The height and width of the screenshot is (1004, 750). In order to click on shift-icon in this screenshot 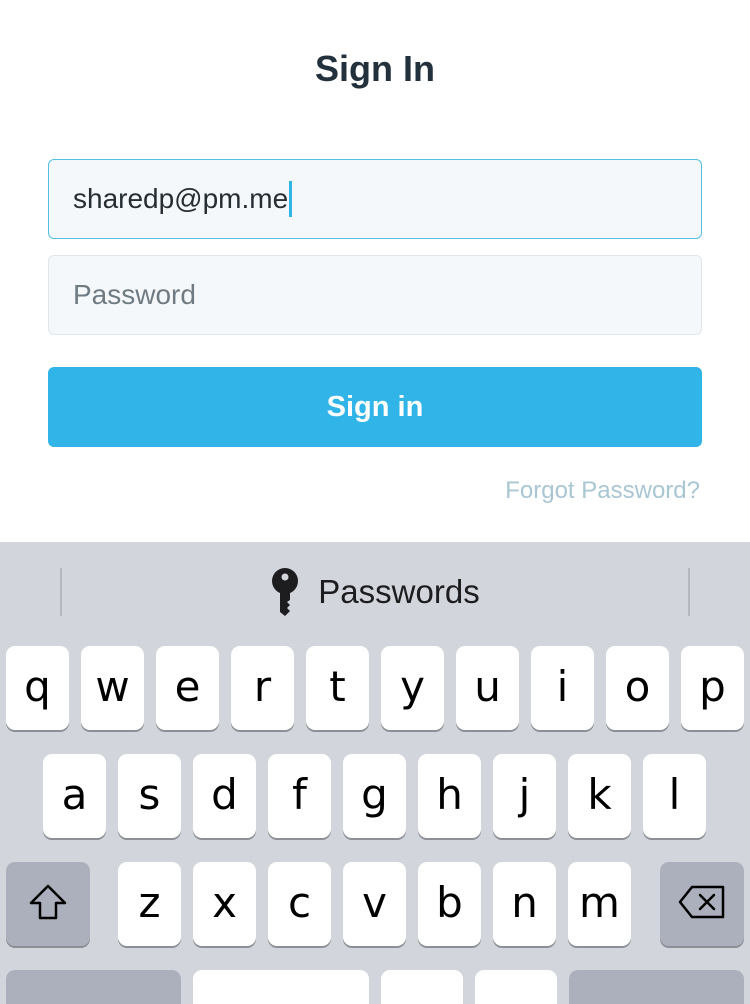, I will do `click(48, 902)`.